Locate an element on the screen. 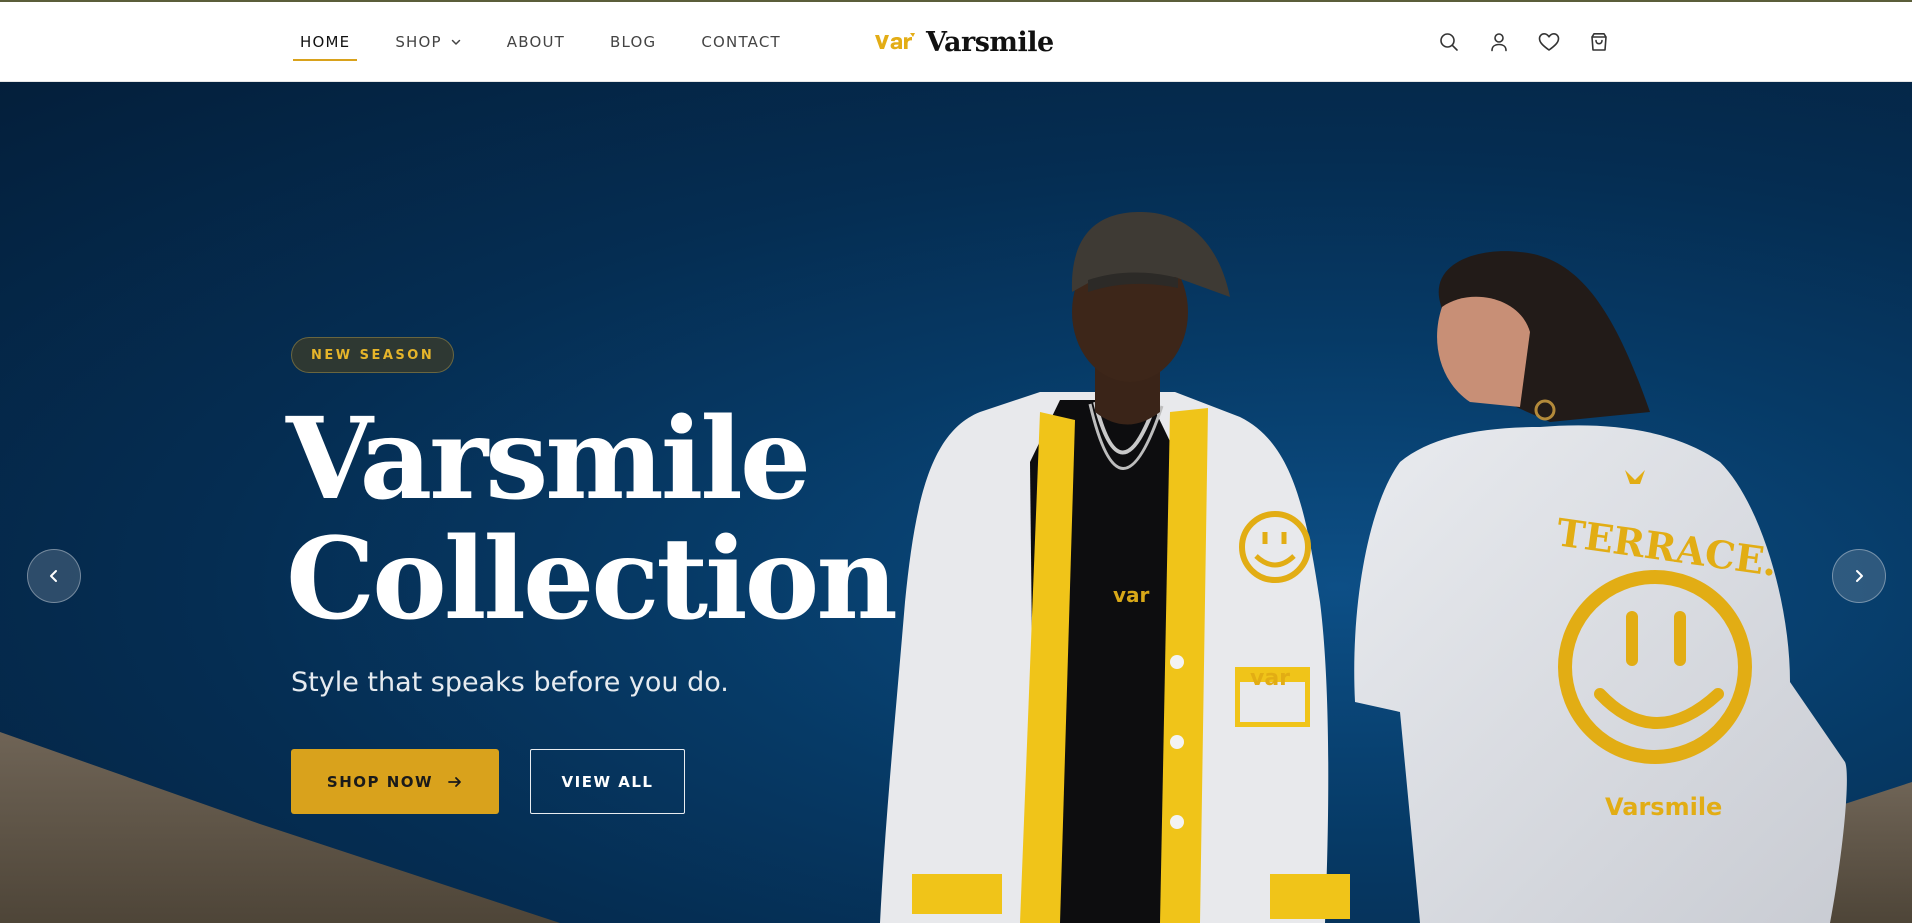 The image size is (1912, 923). carousel-next-button is located at coordinates (1859, 576).